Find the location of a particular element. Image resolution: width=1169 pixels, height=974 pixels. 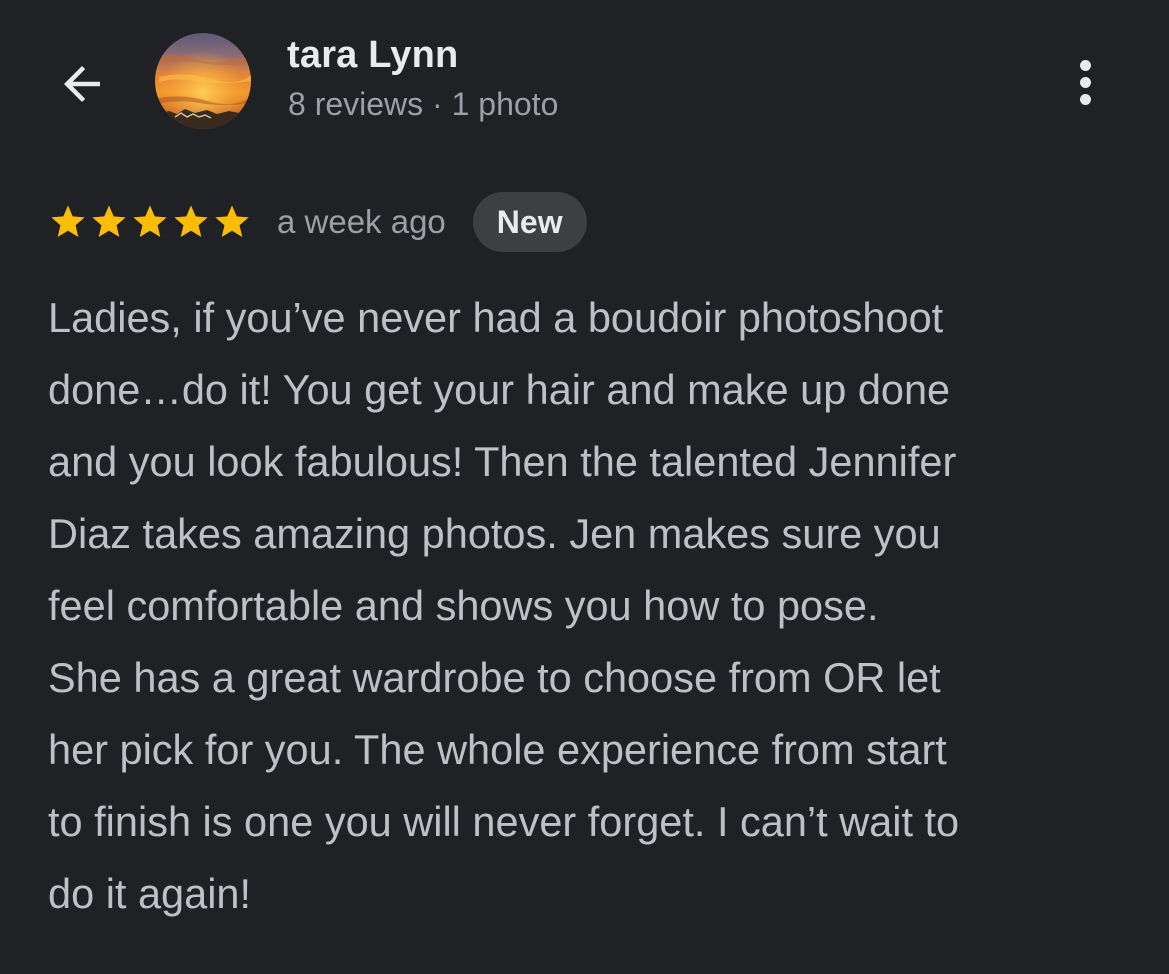

review-time: a week ago is located at coordinates (361, 221).